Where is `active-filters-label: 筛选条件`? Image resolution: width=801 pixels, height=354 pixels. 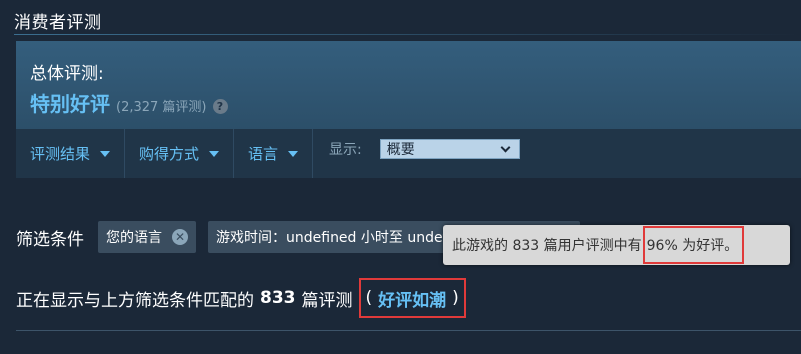 active-filters-label: 筛选条件 is located at coordinates (50, 239).